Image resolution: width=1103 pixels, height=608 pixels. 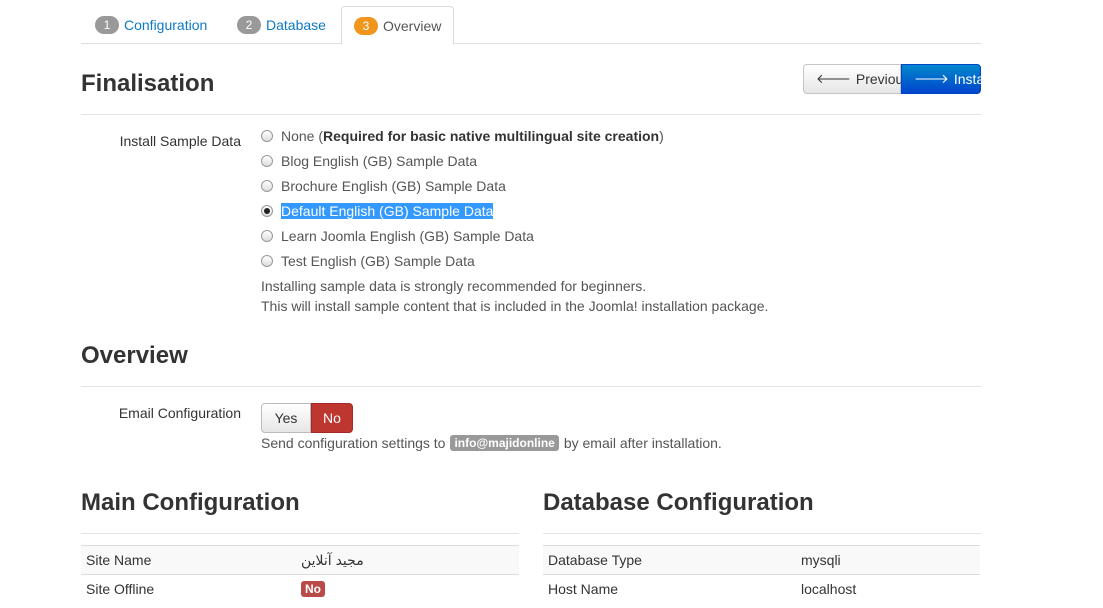 I want to click on option-label: Blog English (GB) Sample Data, so click(x=379, y=161).